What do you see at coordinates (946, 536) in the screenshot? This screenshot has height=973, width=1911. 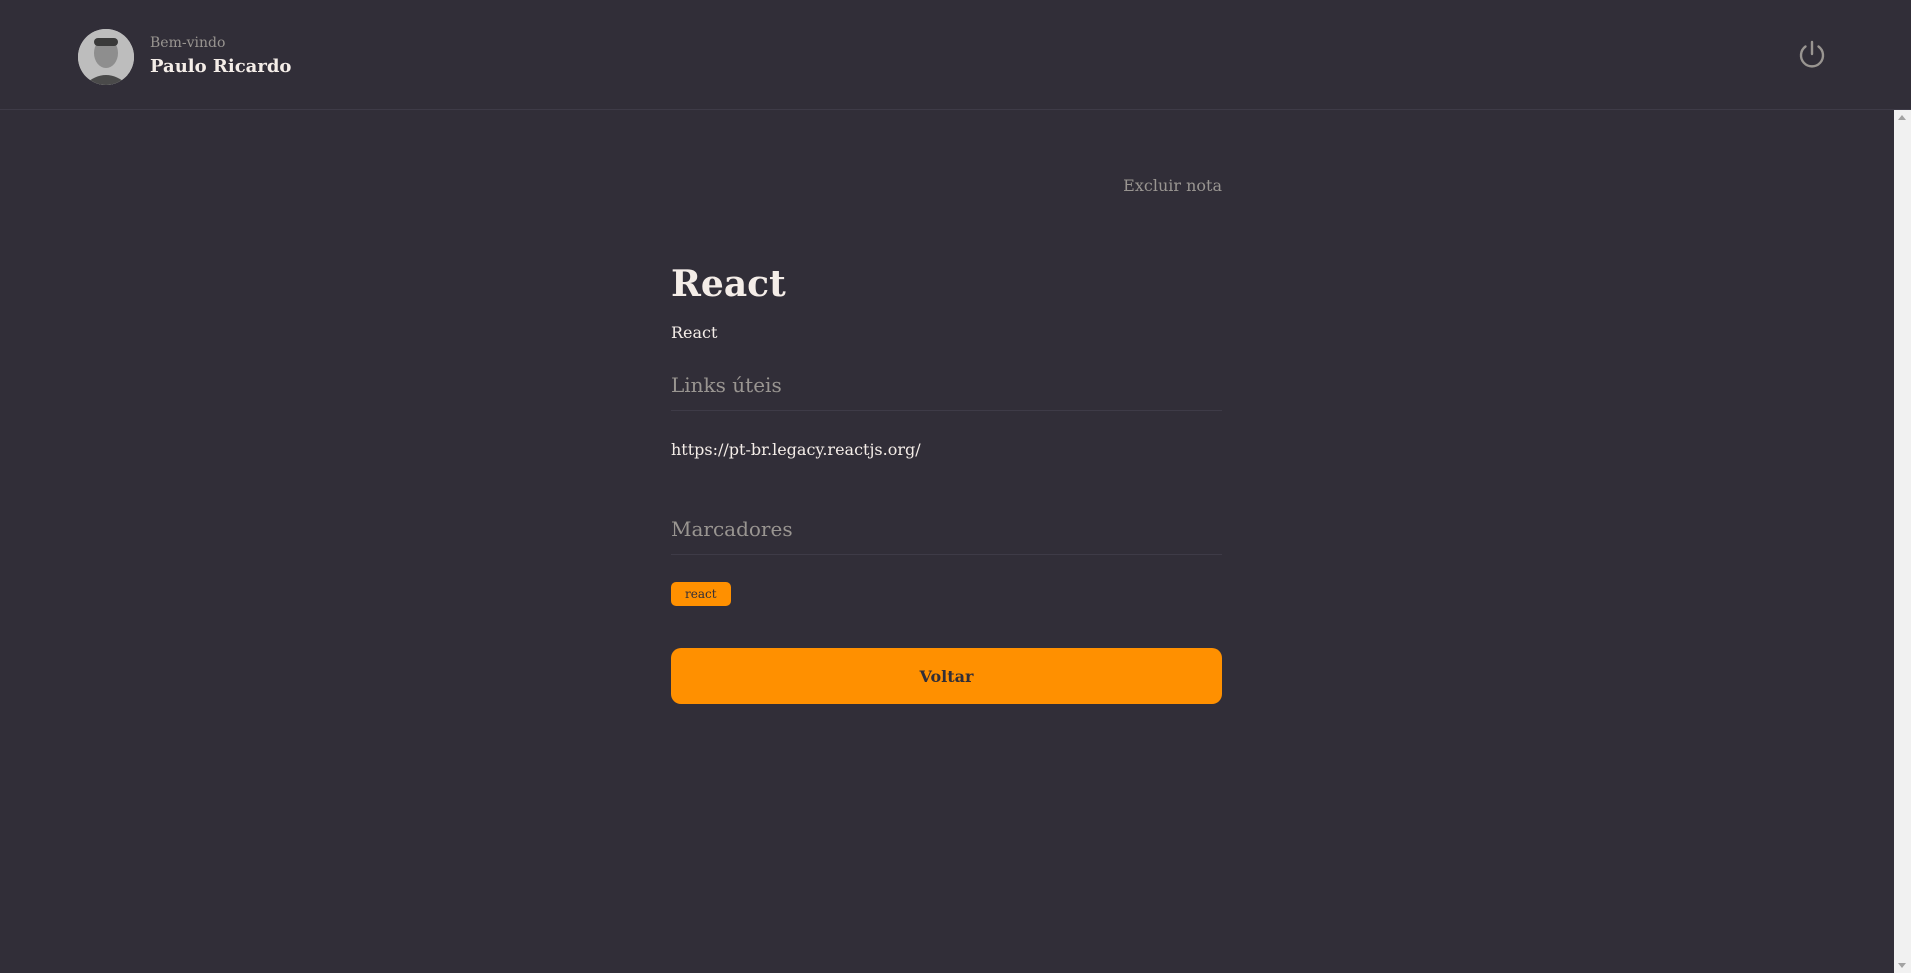 I see `tags-section-title: Marcadores` at bounding box center [946, 536].